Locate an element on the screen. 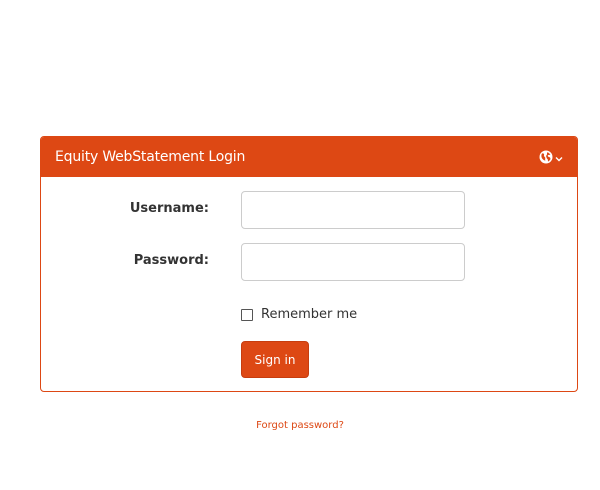 This screenshot has height=490, width=600. remember-me-option: Remember me is located at coordinates (299, 314).